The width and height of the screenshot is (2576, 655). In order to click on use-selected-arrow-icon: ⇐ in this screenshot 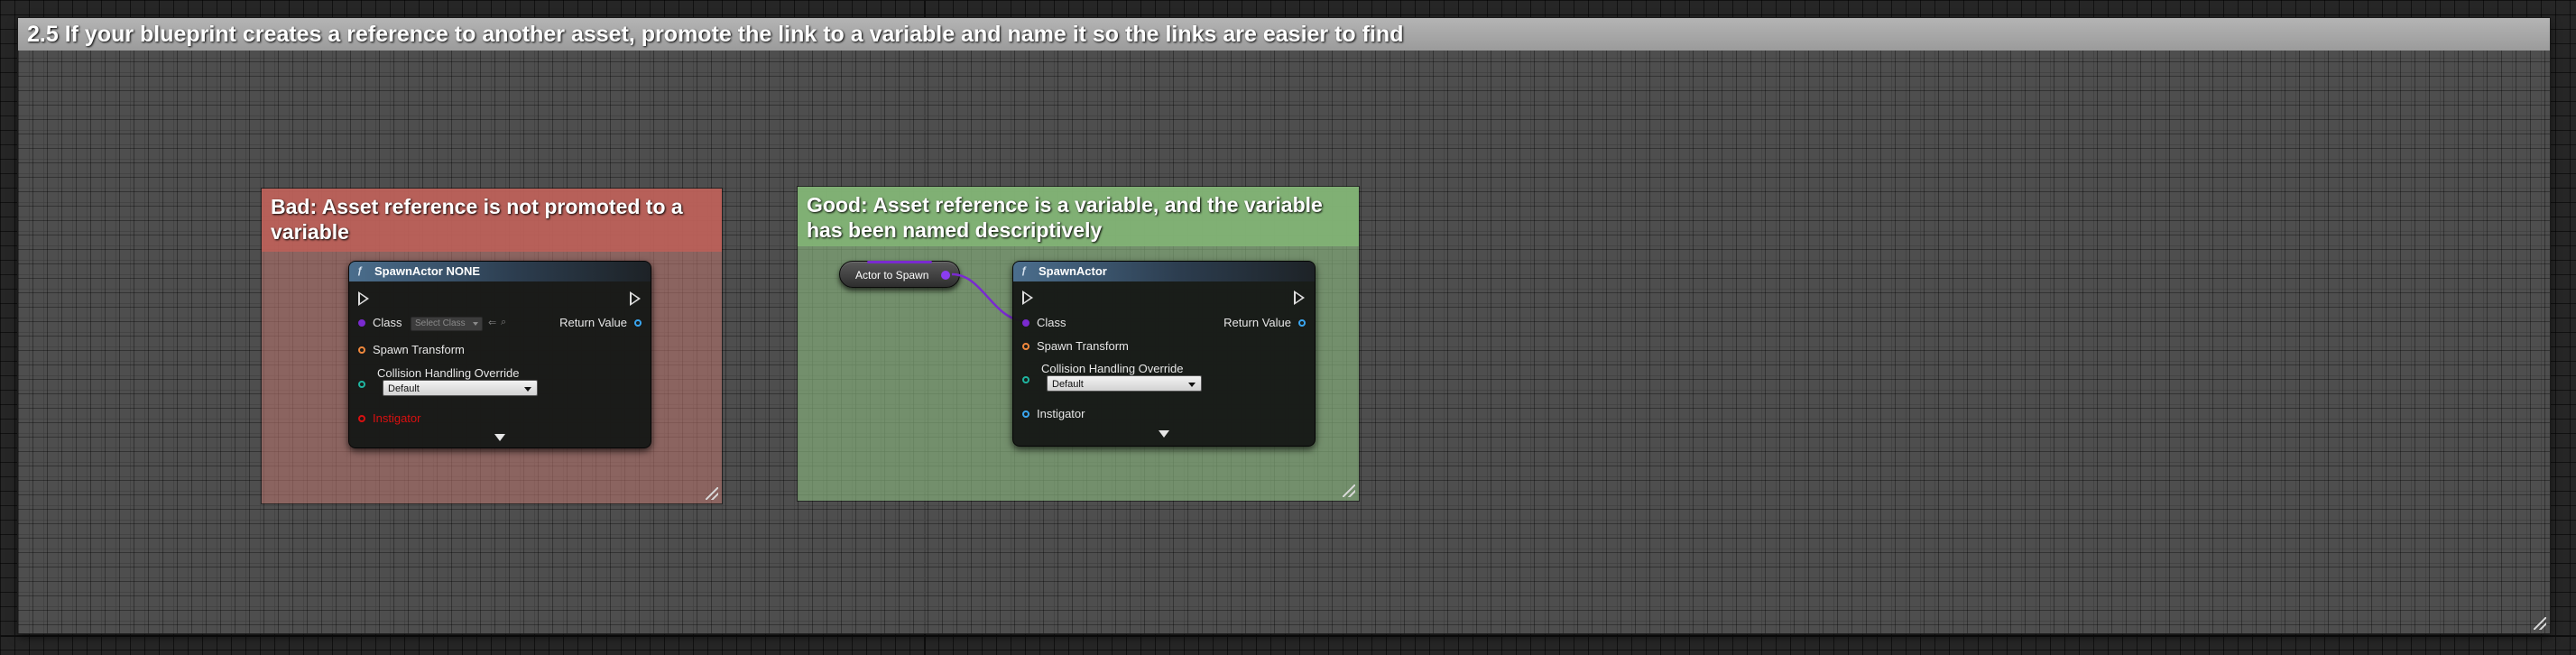, I will do `click(492, 322)`.